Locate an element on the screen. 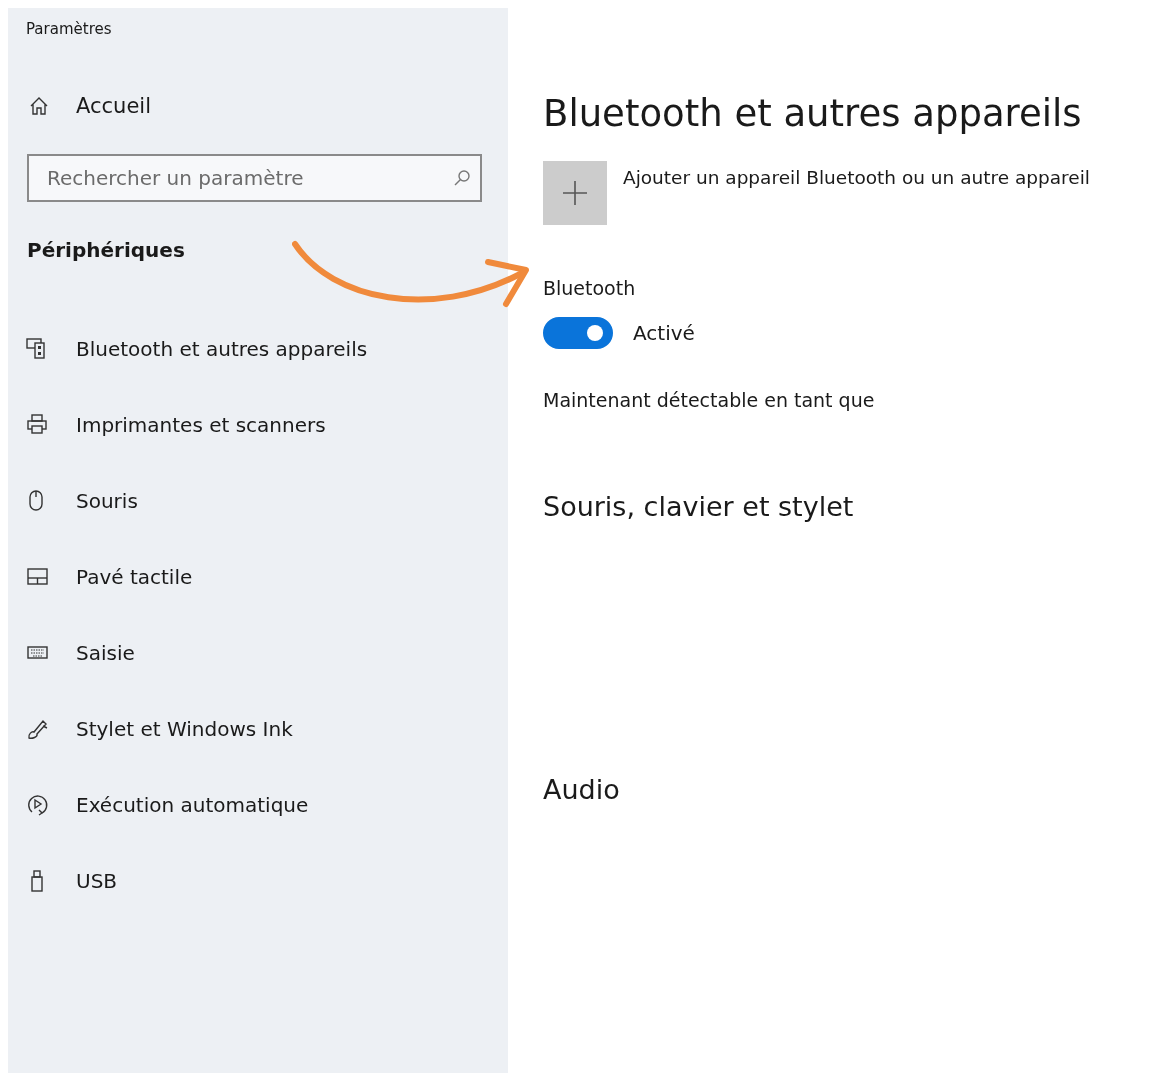  toggle-state-label: Activé is located at coordinates (664, 333).